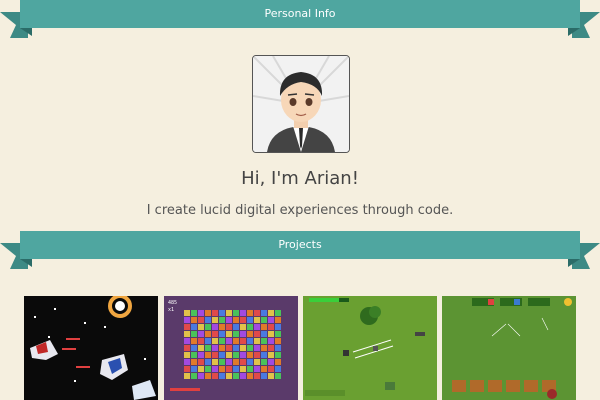  Describe the element at coordinates (231, 348) in the screenshot. I see `project-block-puzzle-thumbnail: 485 x1` at that location.